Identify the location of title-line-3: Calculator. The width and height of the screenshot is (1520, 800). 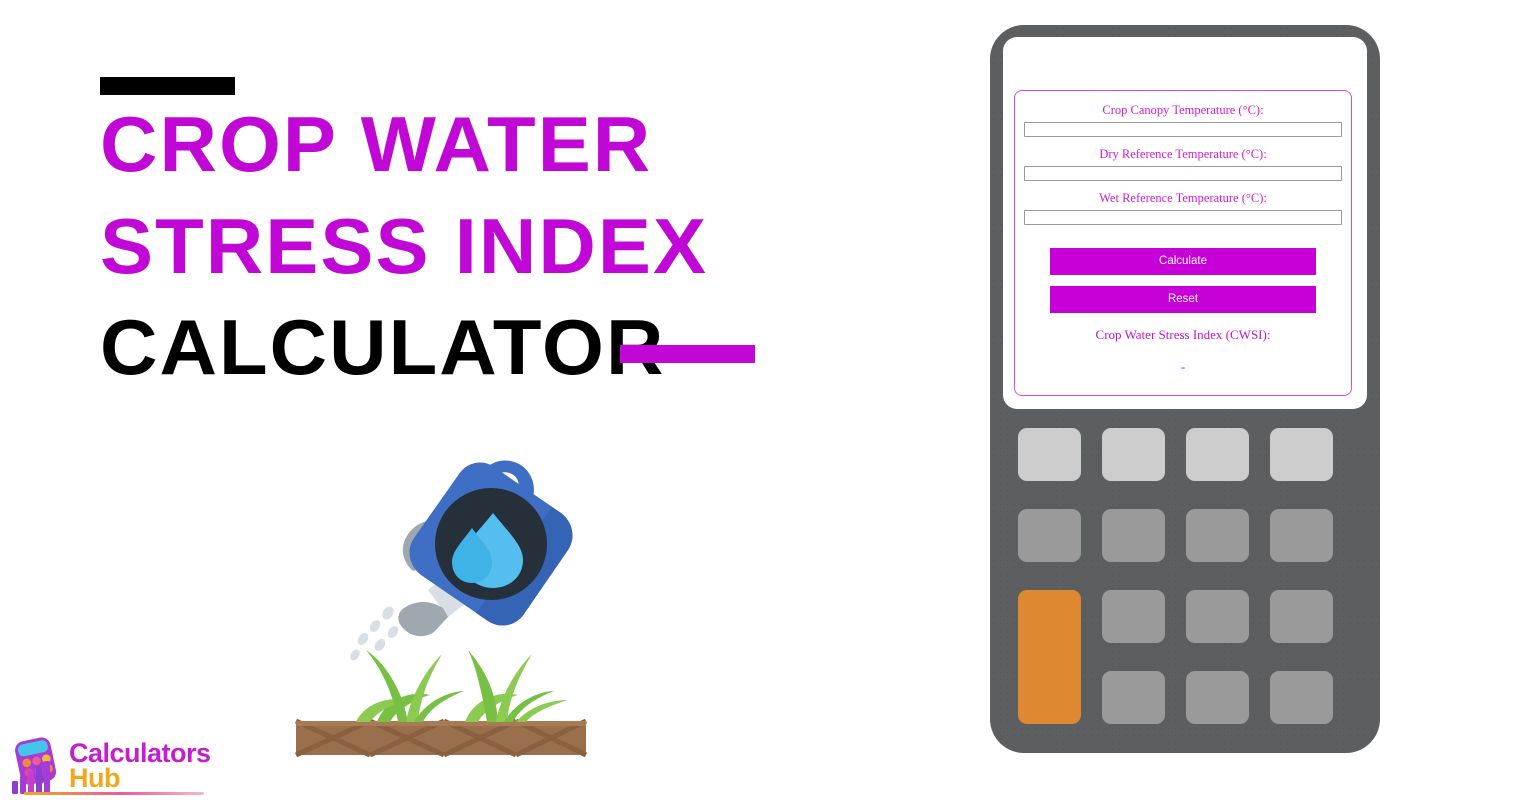
(383, 347).